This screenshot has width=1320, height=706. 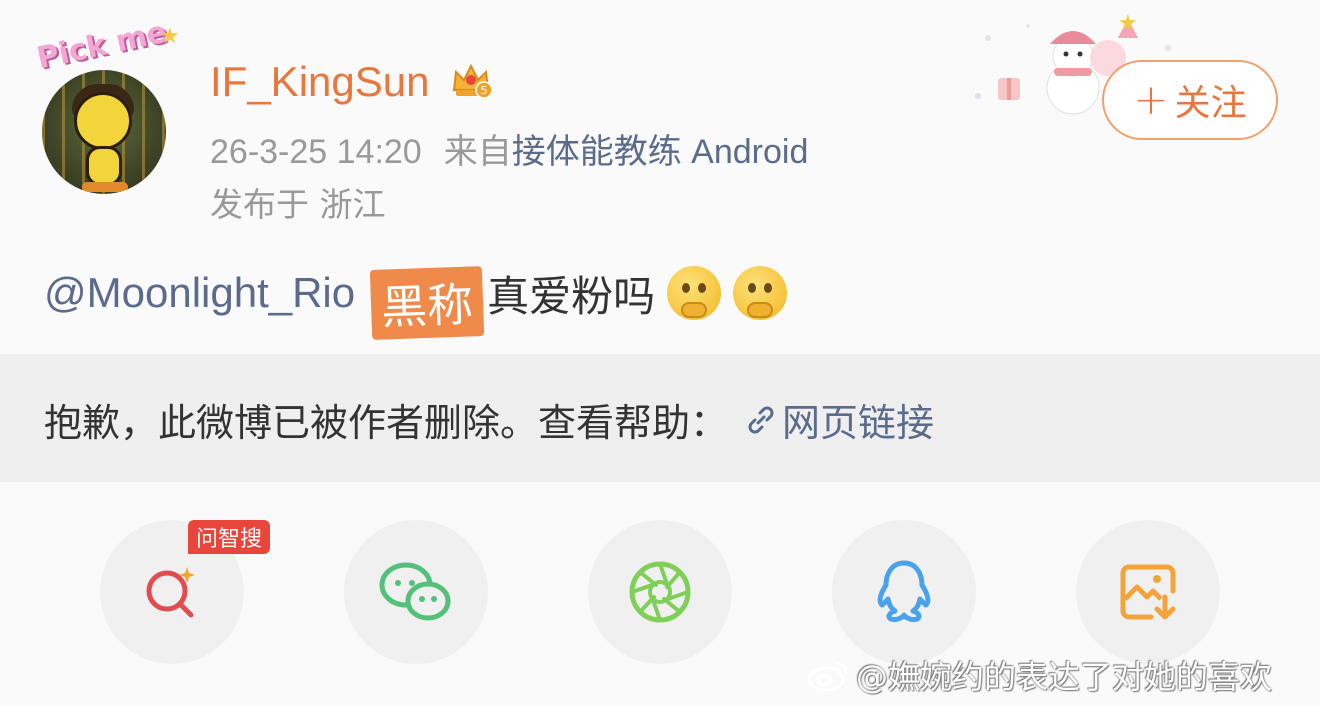 I want to click on watermark-text: @嫵婉约的表达了对她的喜欢, so click(x=1064, y=677).